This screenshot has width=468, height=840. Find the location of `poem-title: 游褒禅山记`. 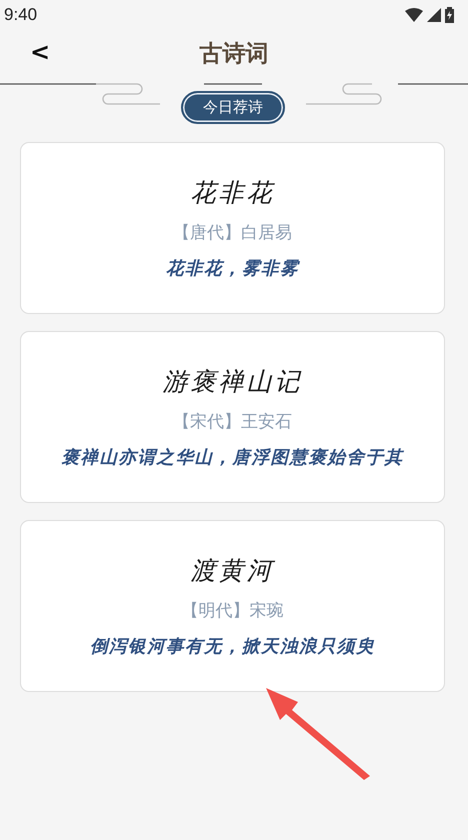

poem-title: 游褒禅山记 is located at coordinates (232, 382).